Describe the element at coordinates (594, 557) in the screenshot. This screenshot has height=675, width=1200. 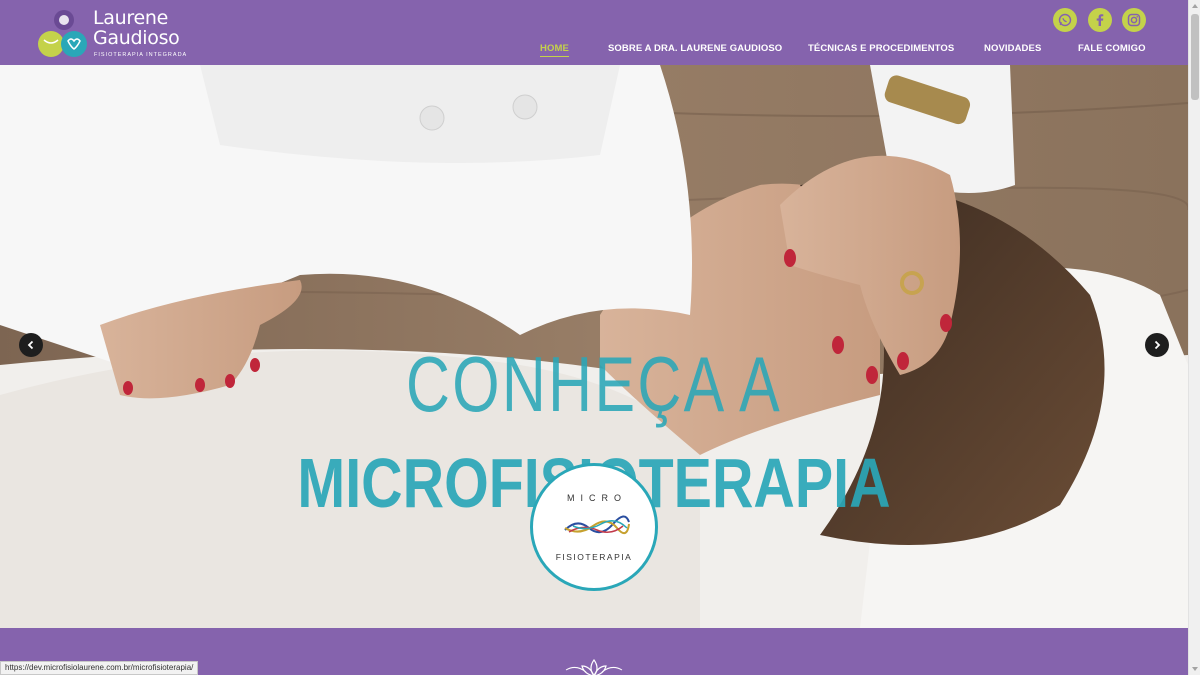
I see `badge-bottom-text: FISIOTERAPIA` at that location.